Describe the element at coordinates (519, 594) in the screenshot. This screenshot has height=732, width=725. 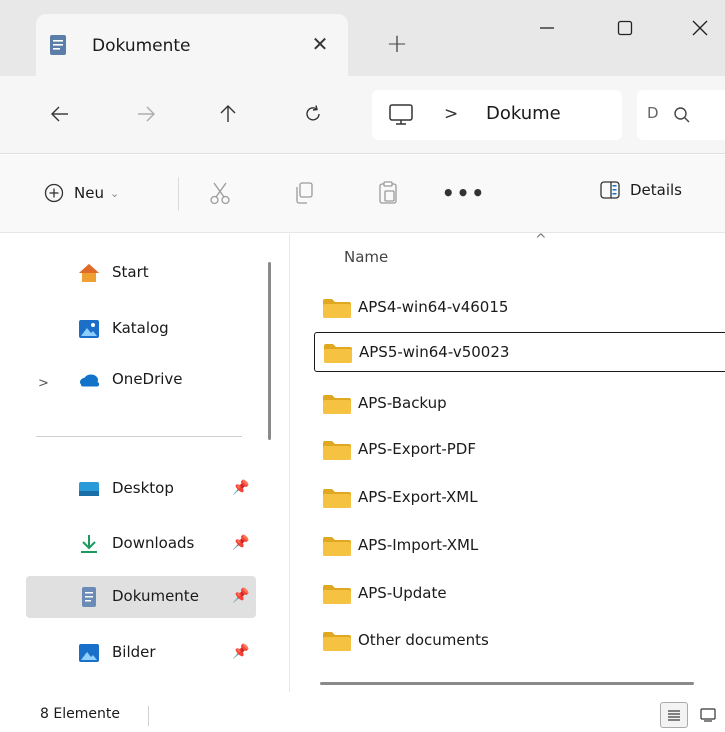
I see `list-item: APS-Update` at that location.